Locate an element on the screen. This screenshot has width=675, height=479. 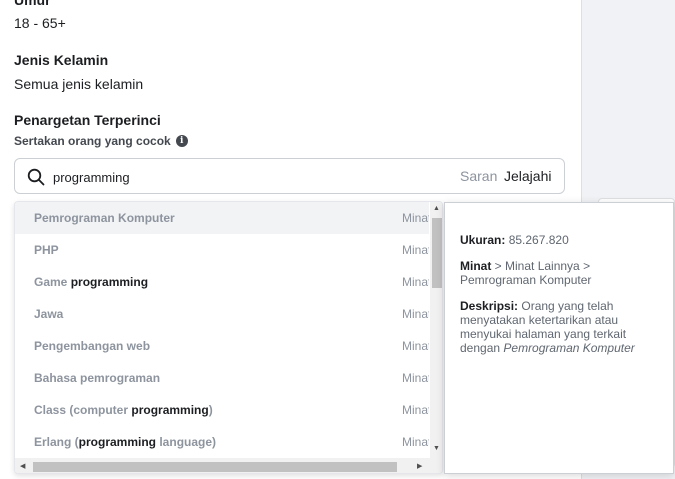
suggestion-item: Class (computer programming) Minat is located at coordinates (222, 410).